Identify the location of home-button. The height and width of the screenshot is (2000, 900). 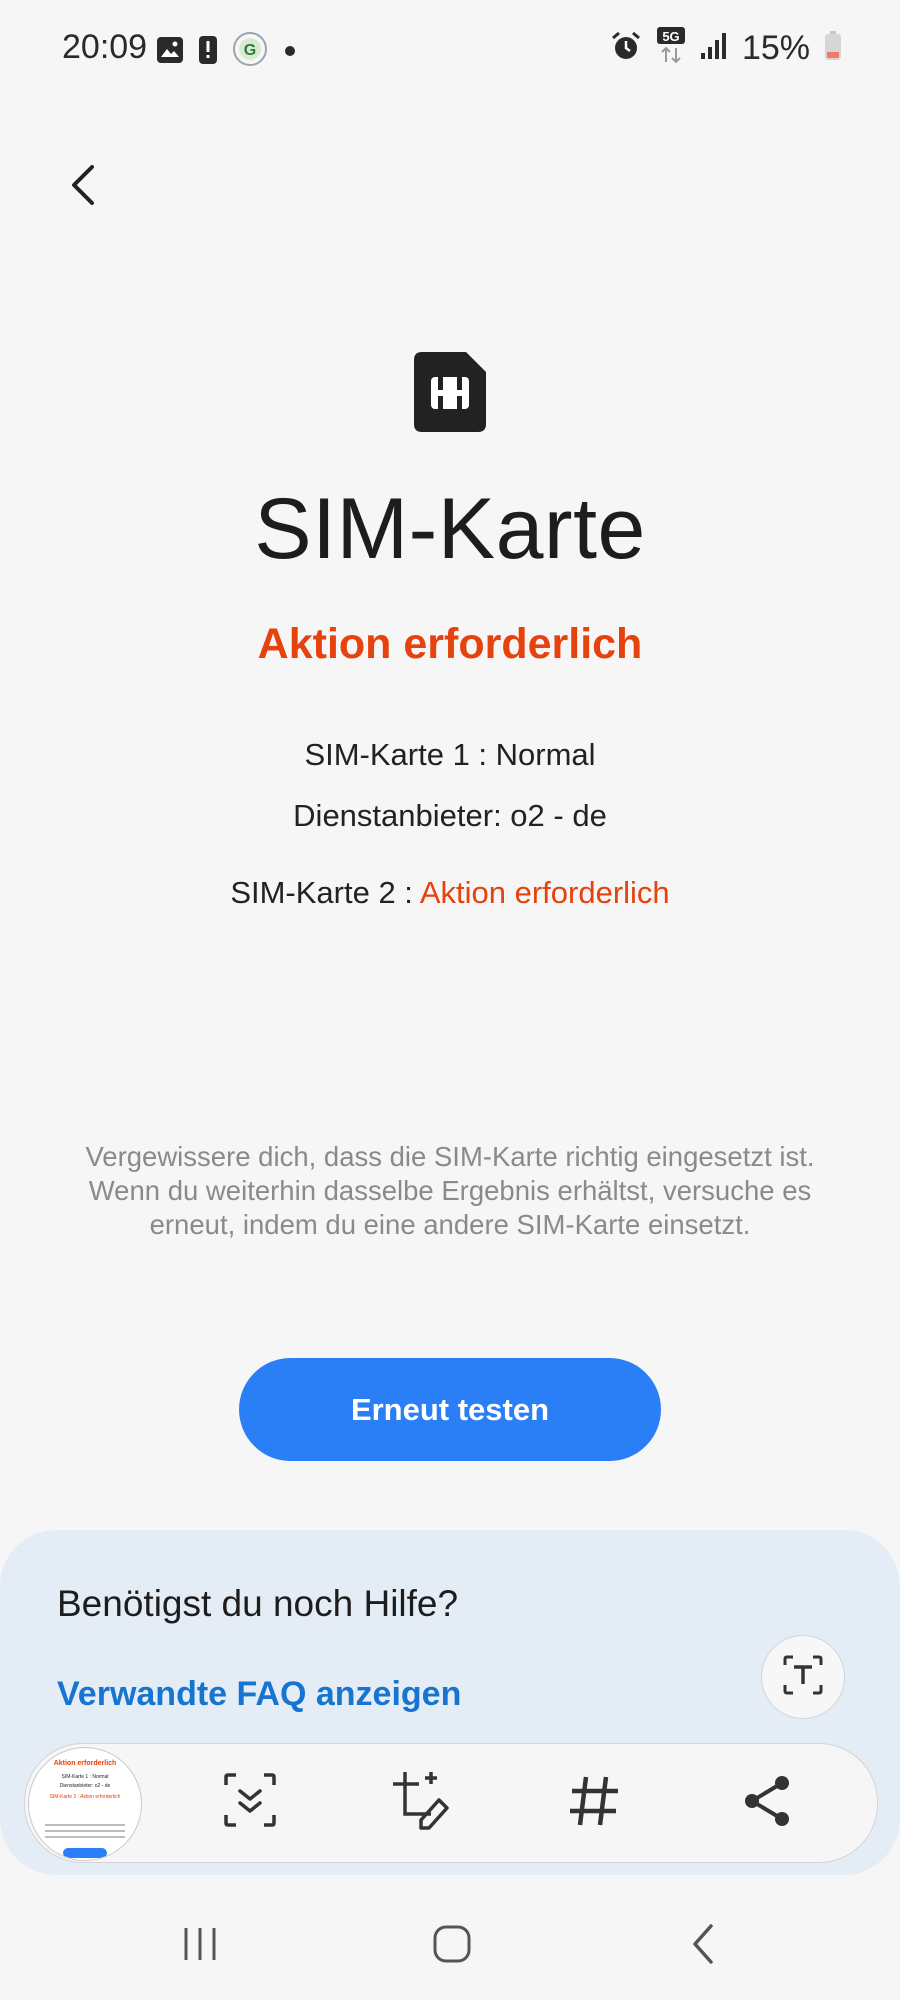
(452, 1946).